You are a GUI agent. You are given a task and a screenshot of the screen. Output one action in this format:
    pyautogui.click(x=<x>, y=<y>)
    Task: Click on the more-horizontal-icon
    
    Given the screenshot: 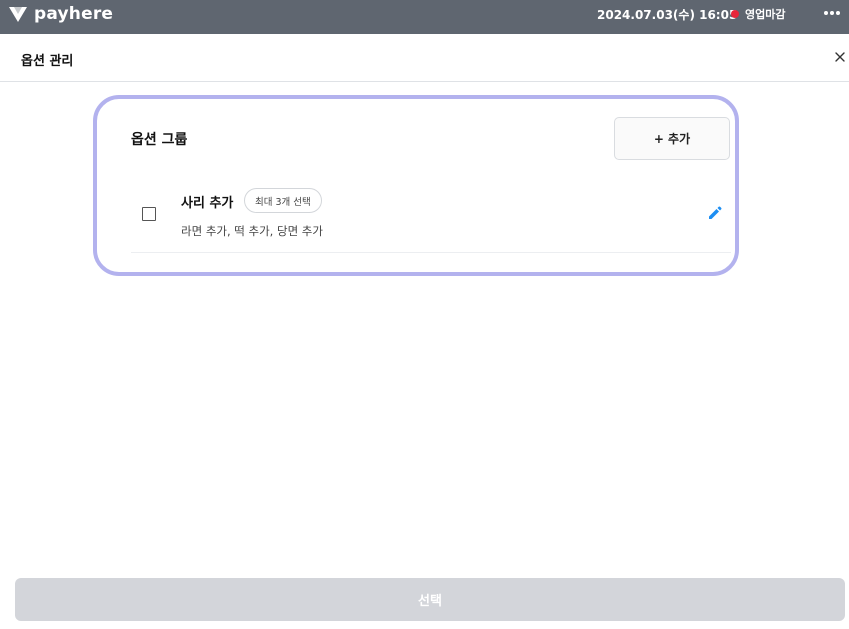 What is the action you would take?
    pyautogui.click(x=832, y=13)
    